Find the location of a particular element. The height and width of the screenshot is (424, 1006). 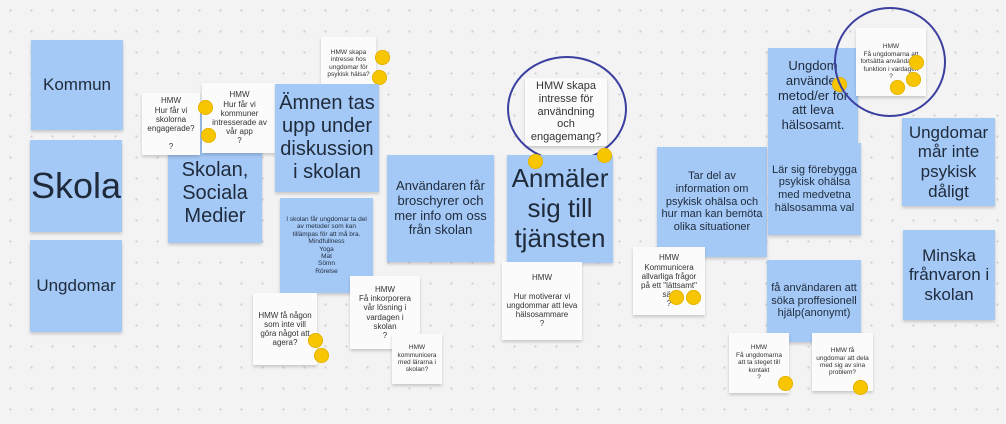

sticky-note-minska-franvaron: Minska frånvaron i skolan is located at coordinates (949, 275).